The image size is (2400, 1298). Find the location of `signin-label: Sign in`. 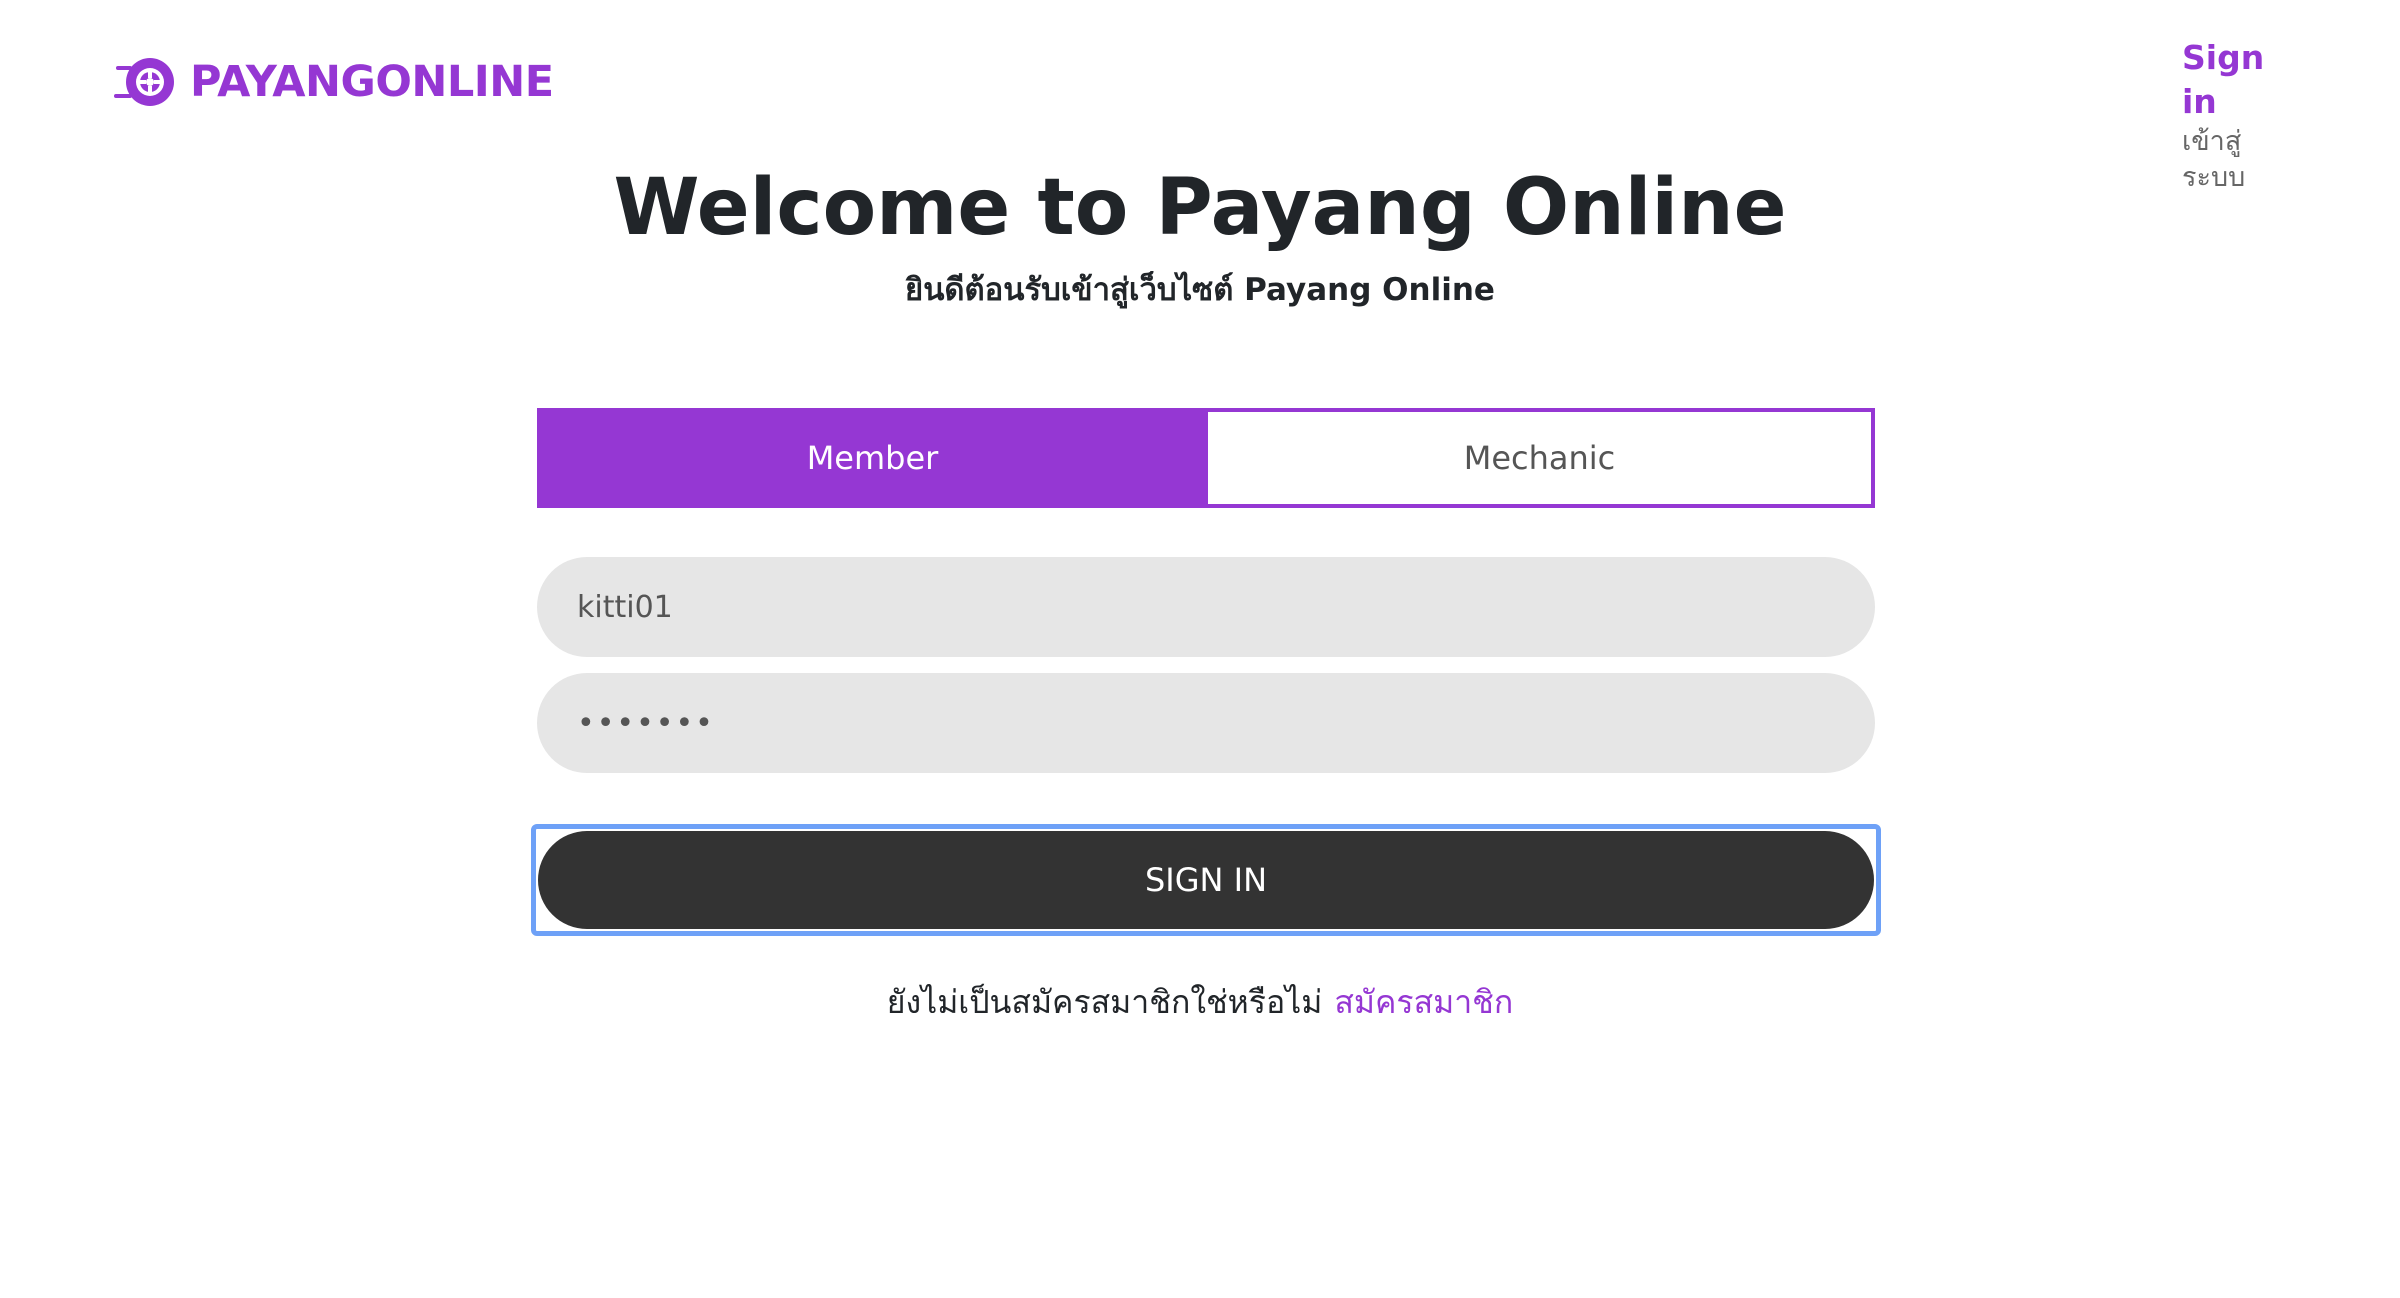

signin-label: Sign in is located at coordinates (2223, 79).